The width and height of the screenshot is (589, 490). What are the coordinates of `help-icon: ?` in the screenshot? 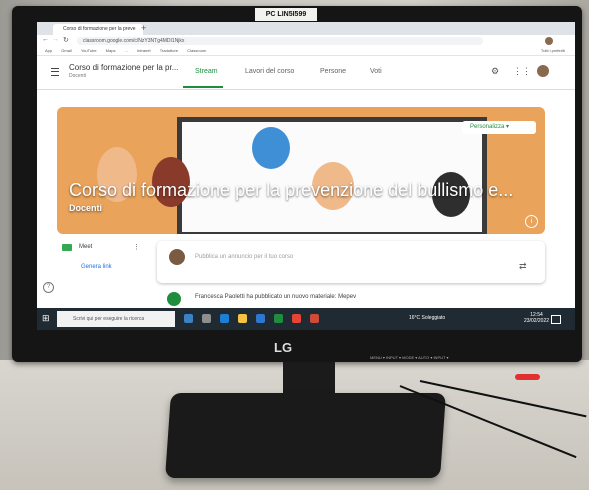 It's located at (48, 287).